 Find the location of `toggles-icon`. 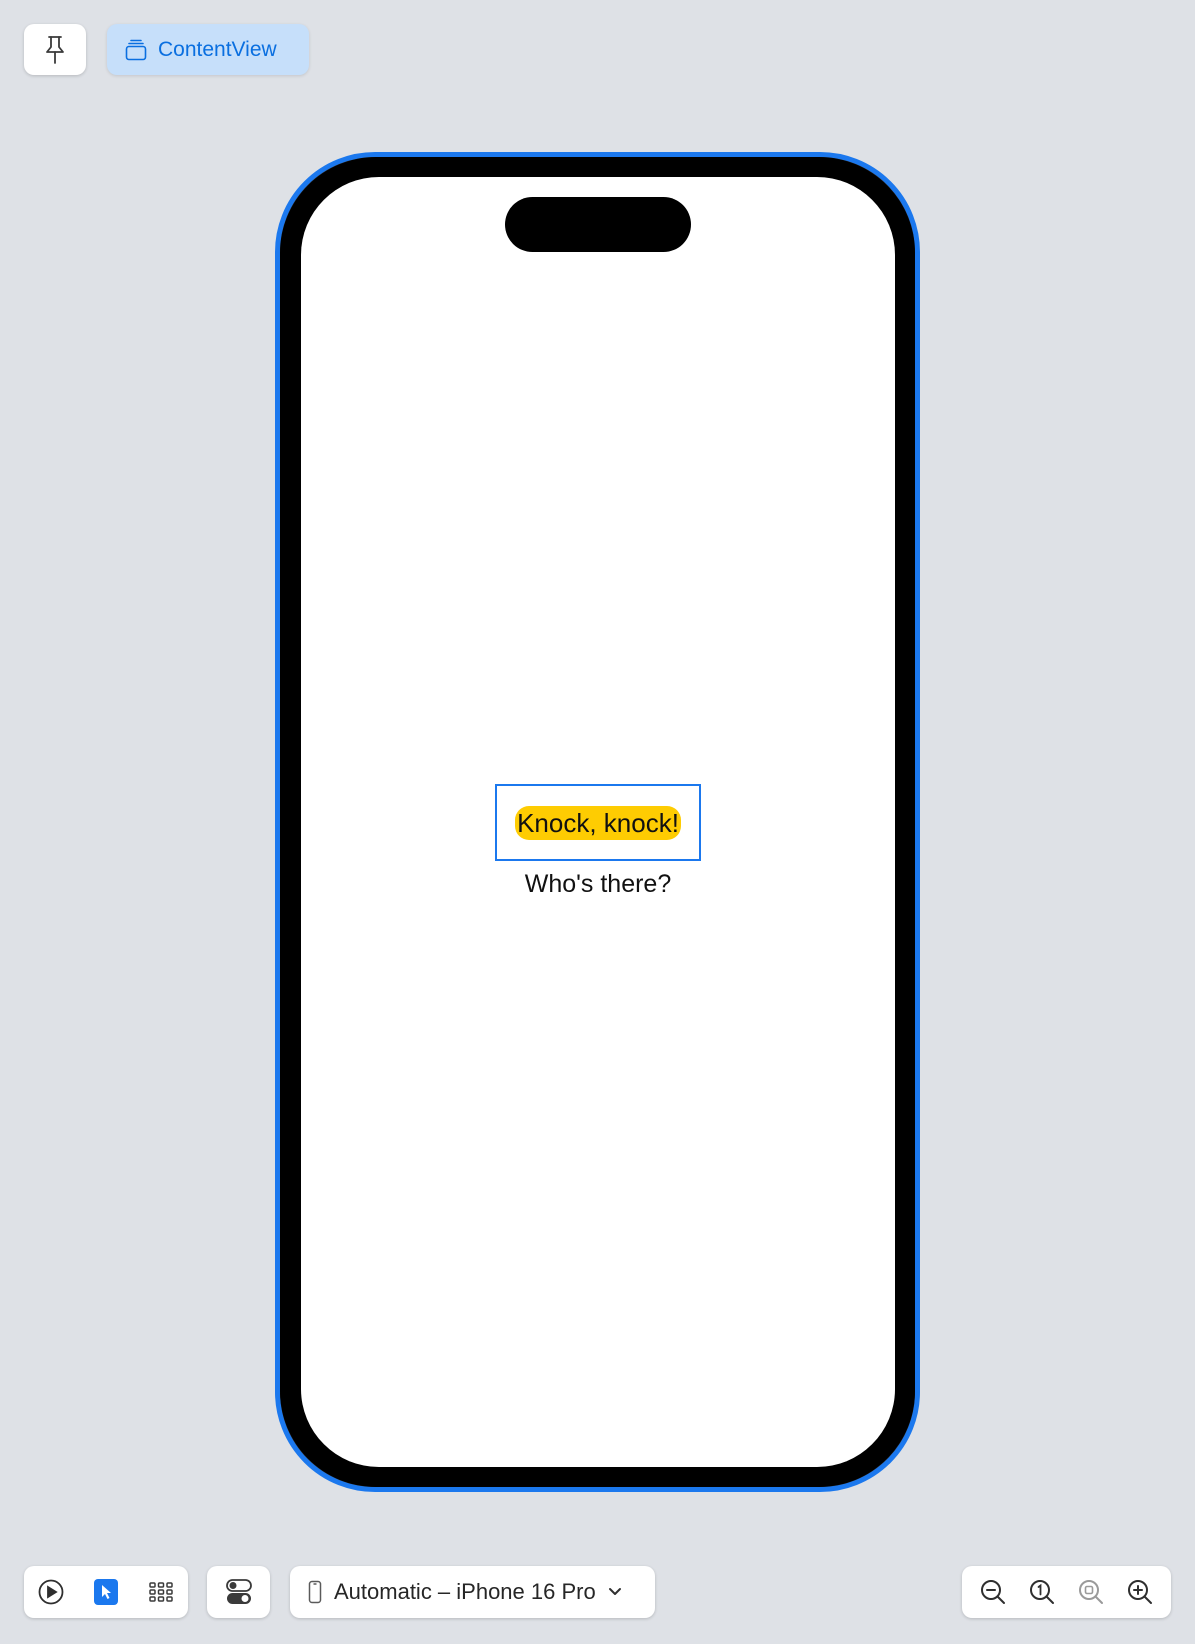

toggles-icon is located at coordinates (239, 1592).